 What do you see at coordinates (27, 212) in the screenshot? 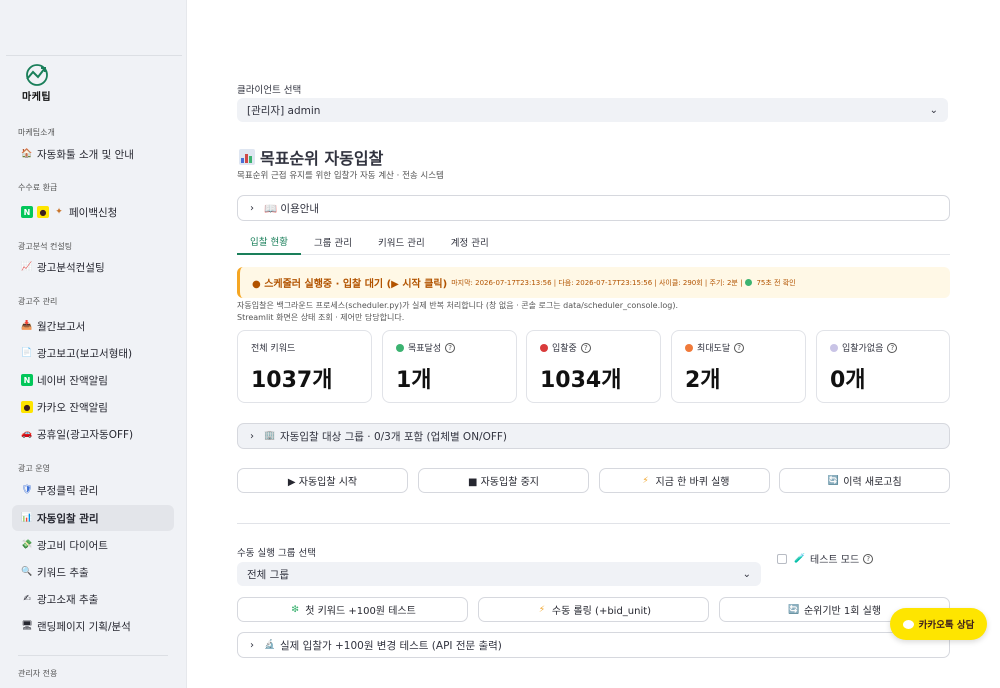
I see `naver-icon: N` at bounding box center [27, 212].